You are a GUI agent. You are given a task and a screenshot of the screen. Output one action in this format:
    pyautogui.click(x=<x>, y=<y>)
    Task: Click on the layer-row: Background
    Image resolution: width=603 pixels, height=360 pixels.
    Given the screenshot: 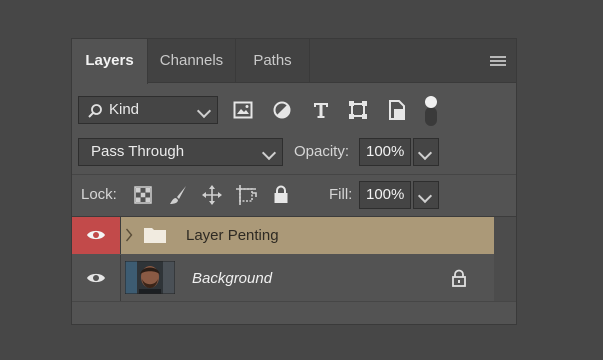 What is the action you would take?
    pyautogui.click(x=283, y=278)
    